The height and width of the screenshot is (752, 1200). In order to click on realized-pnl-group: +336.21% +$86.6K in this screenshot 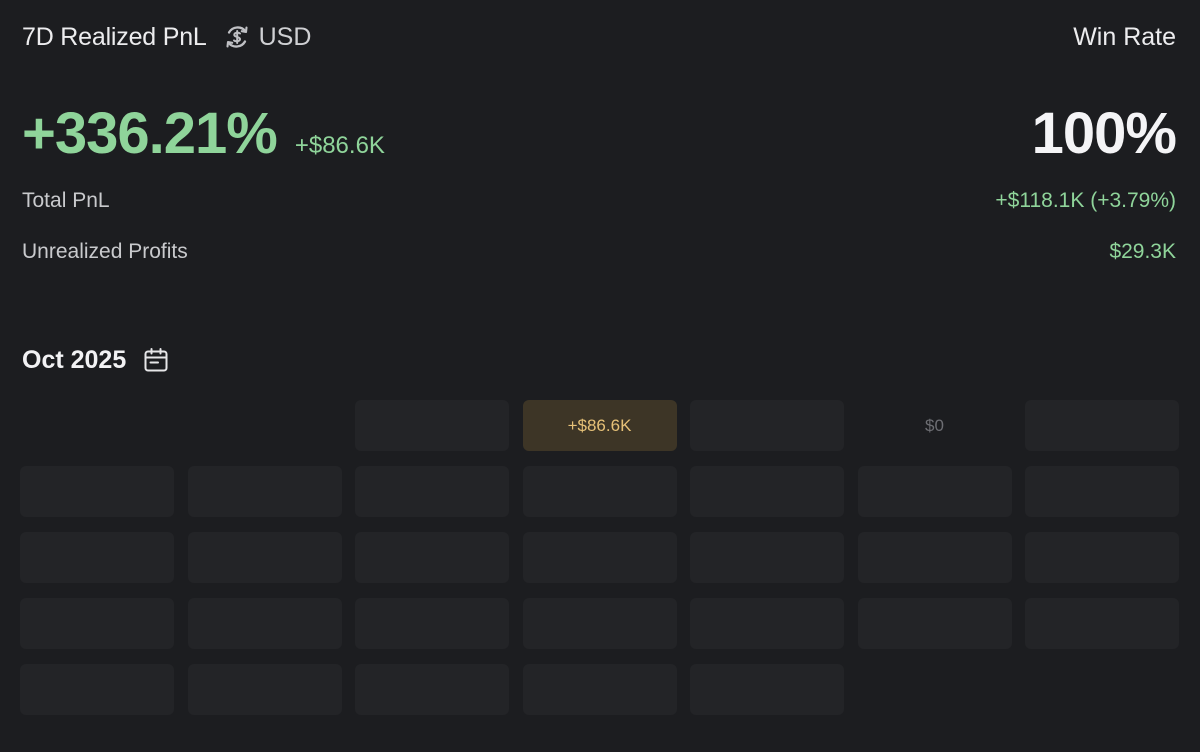, I will do `click(203, 134)`.